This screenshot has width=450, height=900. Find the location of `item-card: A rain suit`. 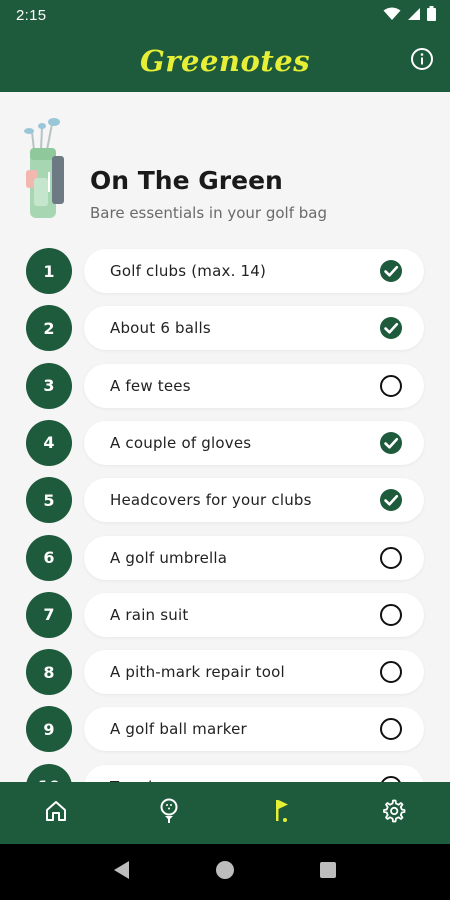

item-card: A rain suit is located at coordinates (254, 614).